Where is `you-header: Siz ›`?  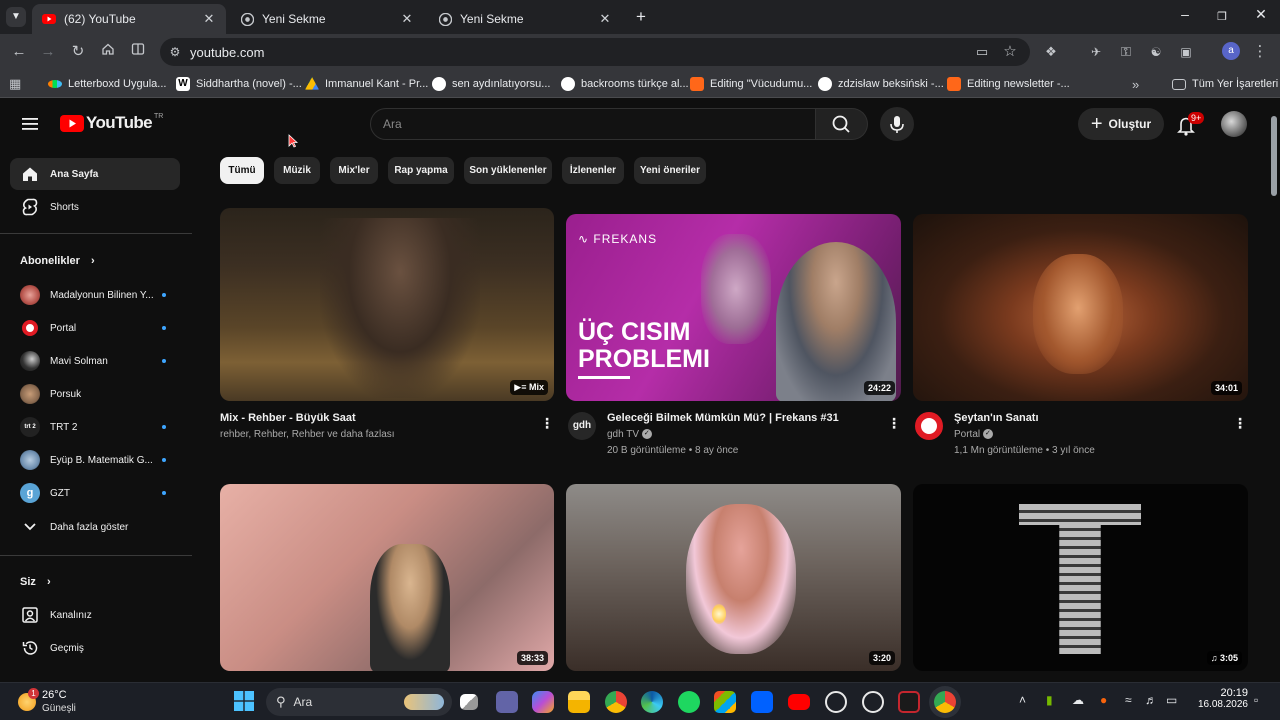 you-header: Siz › is located at coordinates (35, 582).